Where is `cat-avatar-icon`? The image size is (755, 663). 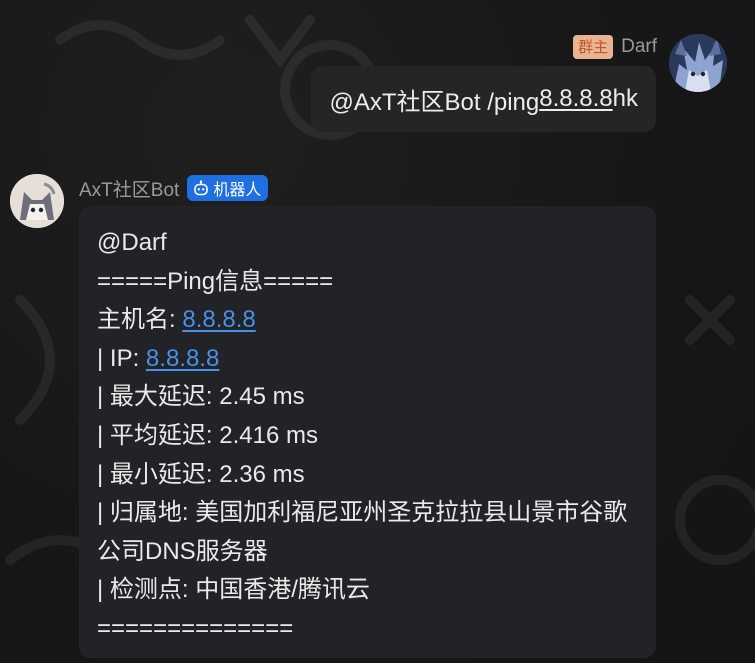
cat-avatar-icon is located at coordinates (37, 201).